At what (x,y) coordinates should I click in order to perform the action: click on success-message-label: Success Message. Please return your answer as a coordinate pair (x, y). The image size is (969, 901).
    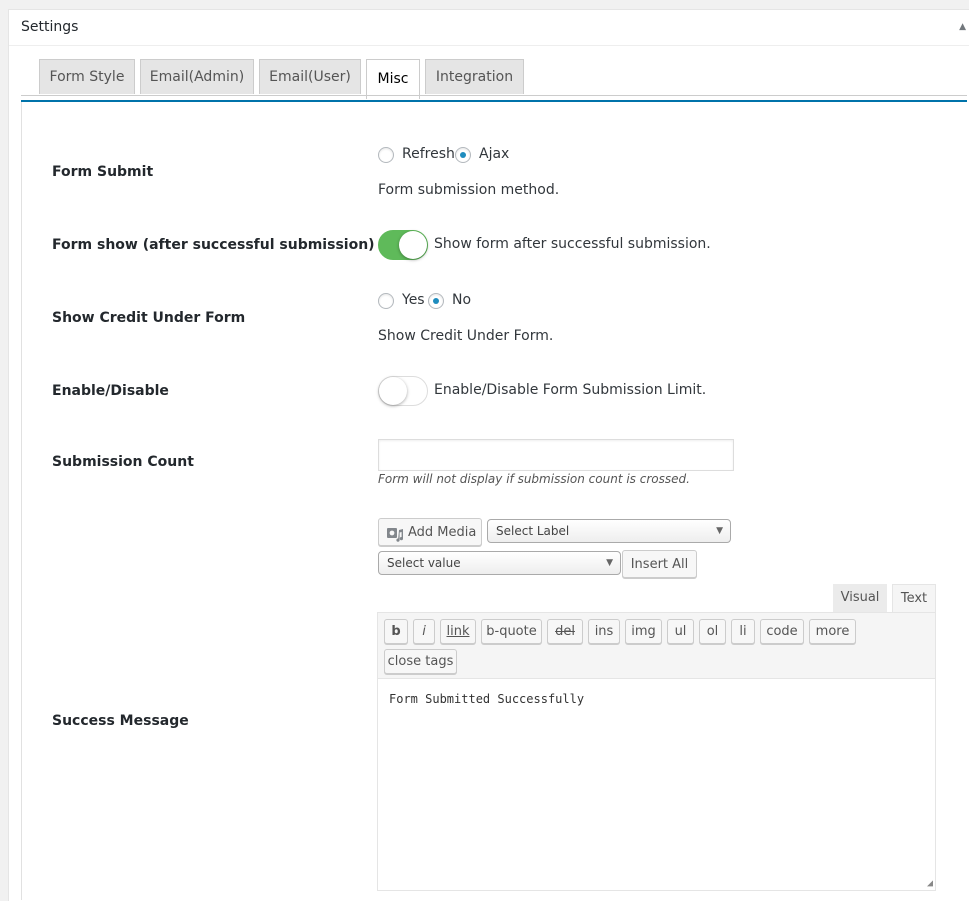
    Looking at the image, I should click on (120, 721).